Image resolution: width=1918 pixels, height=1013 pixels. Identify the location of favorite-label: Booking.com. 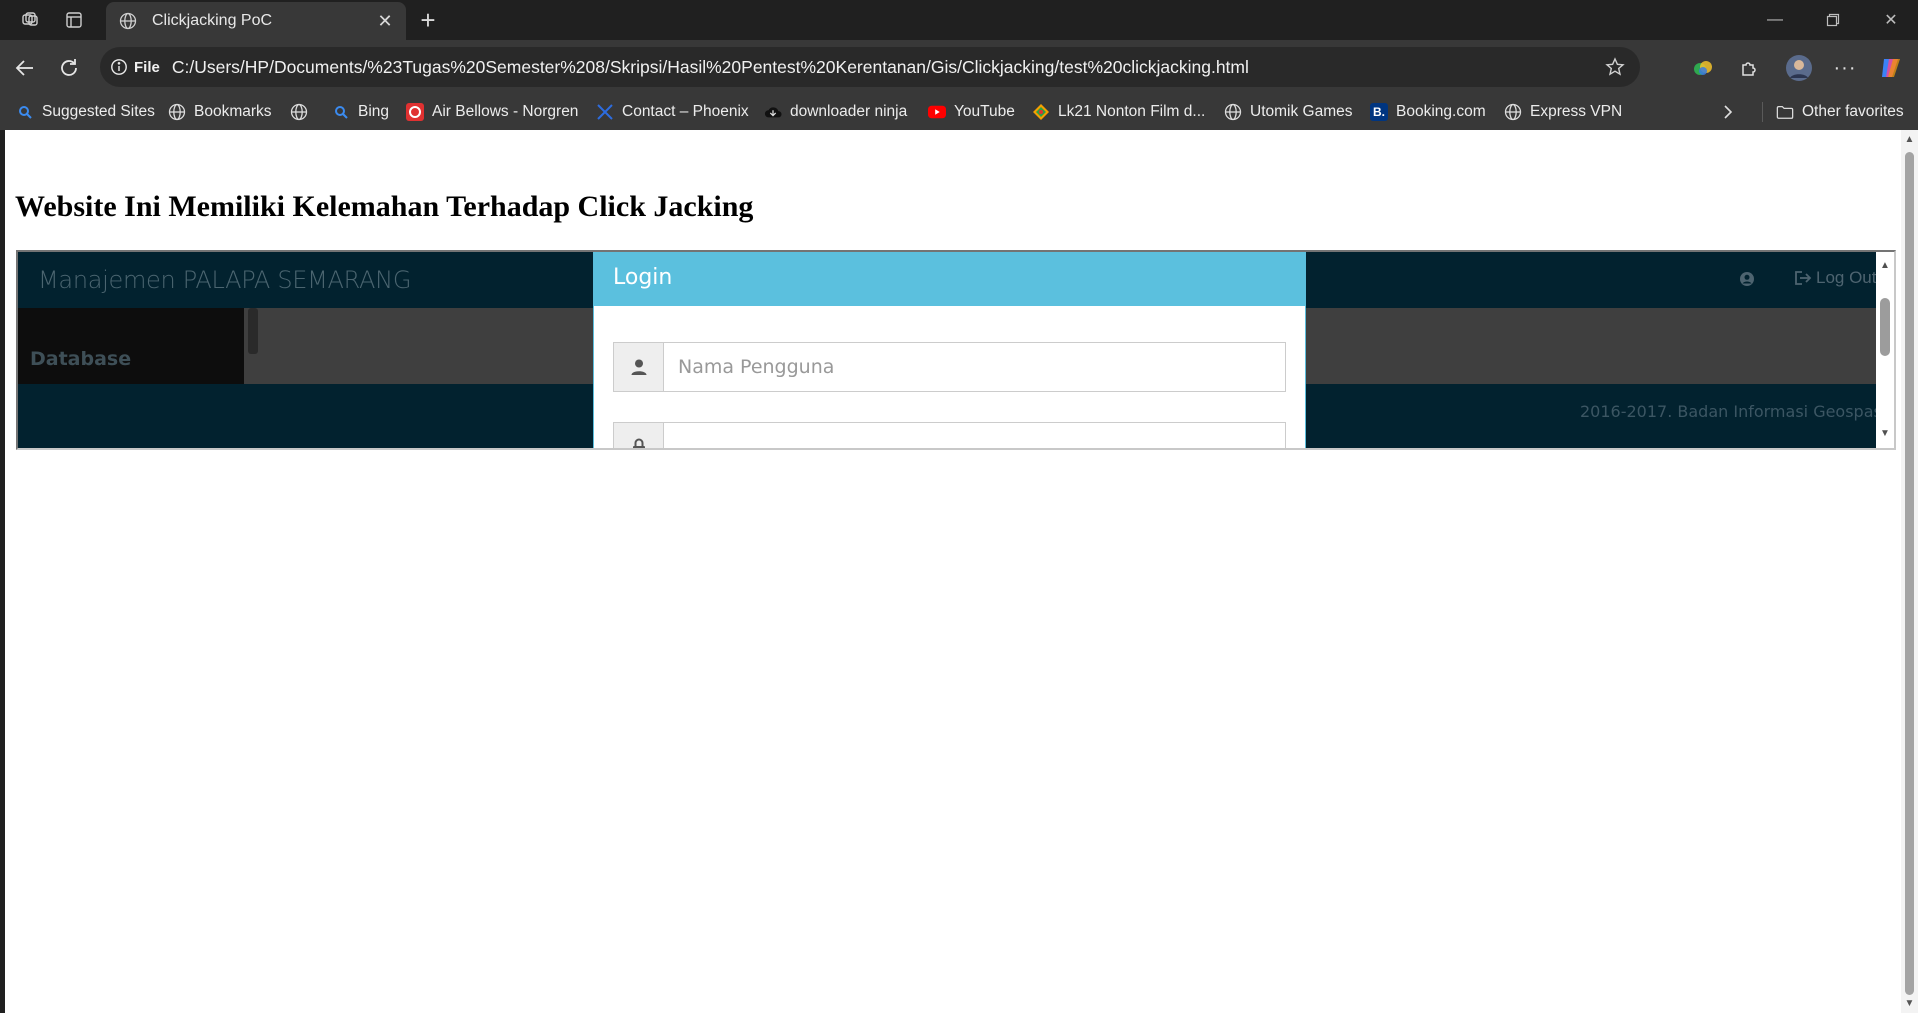
(1441, 111).